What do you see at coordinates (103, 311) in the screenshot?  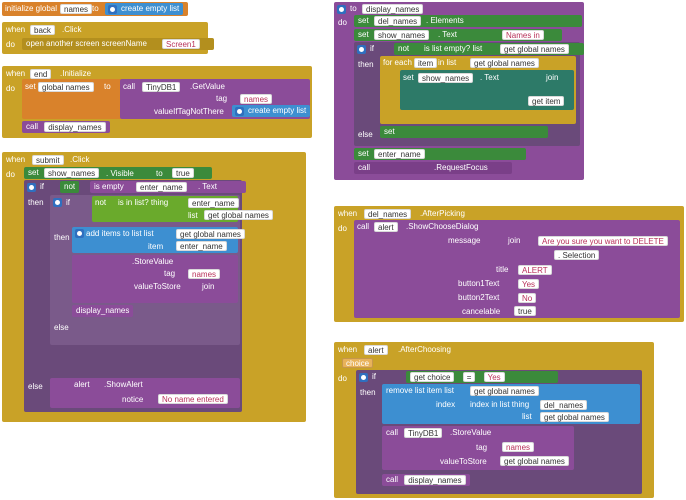 I see `call-display-names: display_names` at bounding box center [103, 311].